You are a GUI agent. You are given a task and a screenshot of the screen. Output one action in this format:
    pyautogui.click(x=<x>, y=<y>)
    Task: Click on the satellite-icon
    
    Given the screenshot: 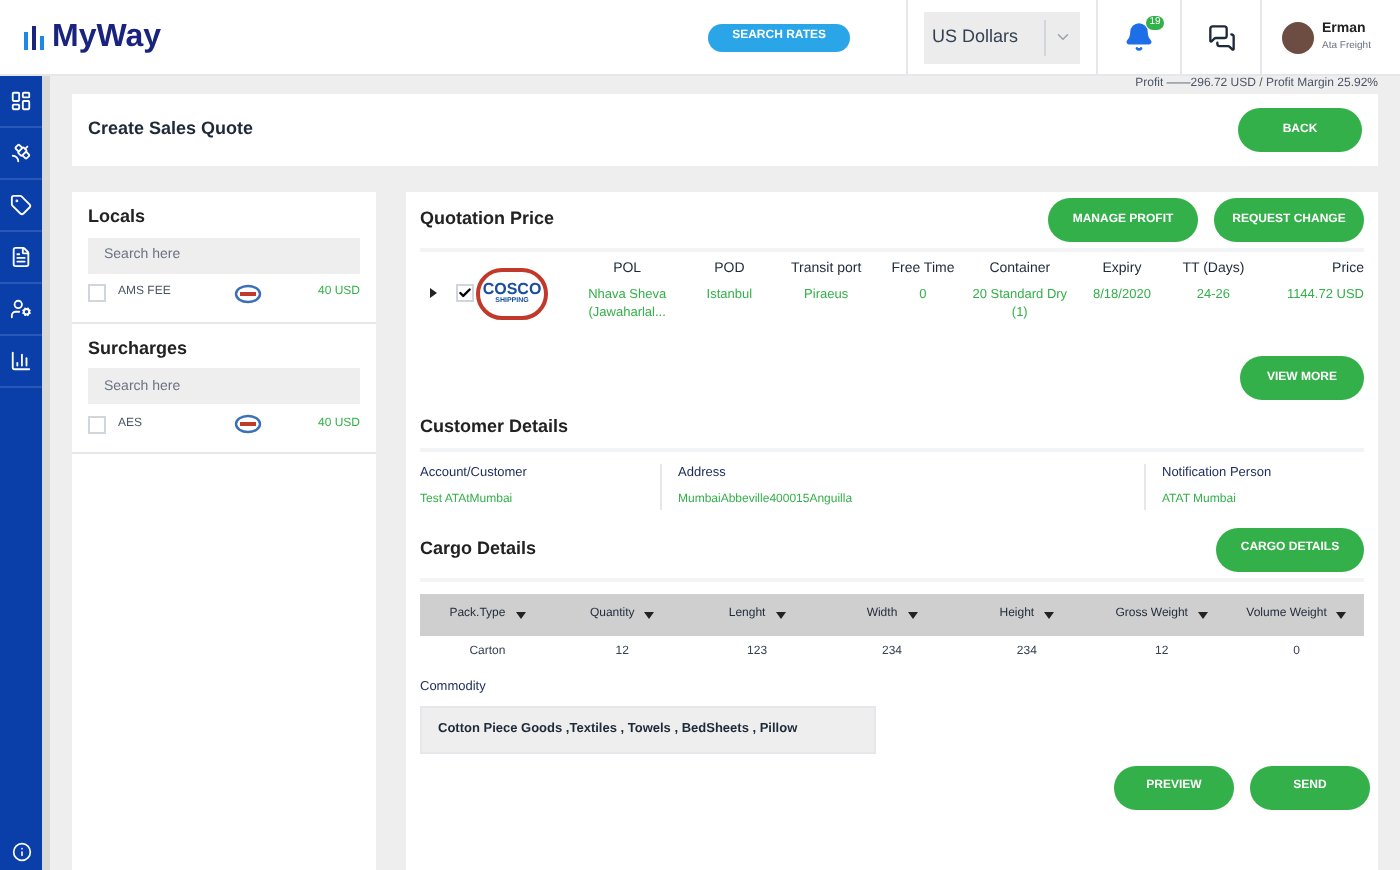 What is the action you would take?
    pyautogui.click(x=21, y=153)
    